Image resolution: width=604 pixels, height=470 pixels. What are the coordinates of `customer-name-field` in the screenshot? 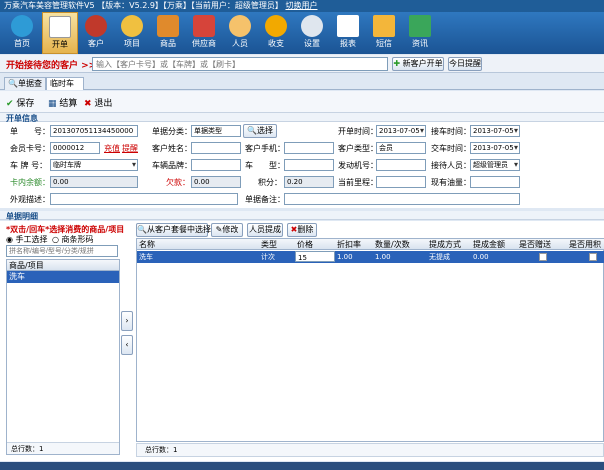 It's located at (216, 148).